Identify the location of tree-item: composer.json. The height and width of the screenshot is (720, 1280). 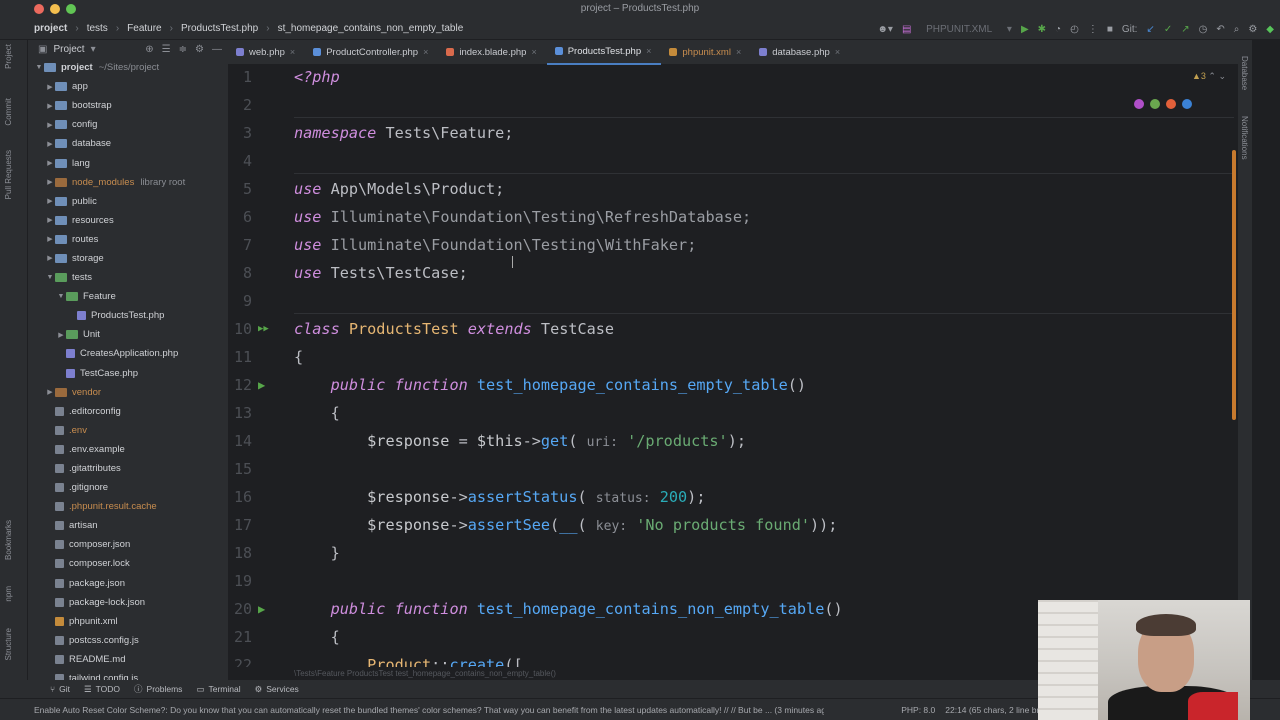
(128, 544).